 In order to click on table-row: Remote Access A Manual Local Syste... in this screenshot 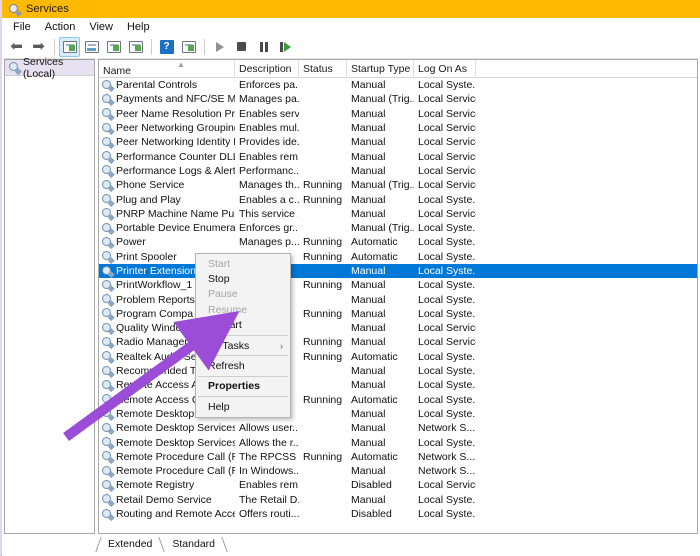, I will do `click(398, 385)`.